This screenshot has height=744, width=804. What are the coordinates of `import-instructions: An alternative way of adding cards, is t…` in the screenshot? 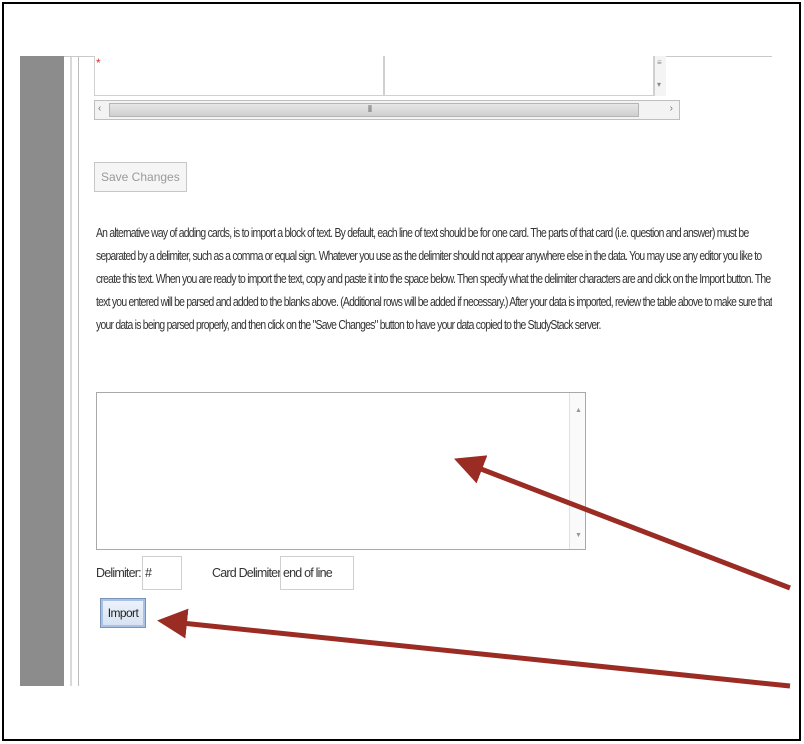 It's located at (434, 279).